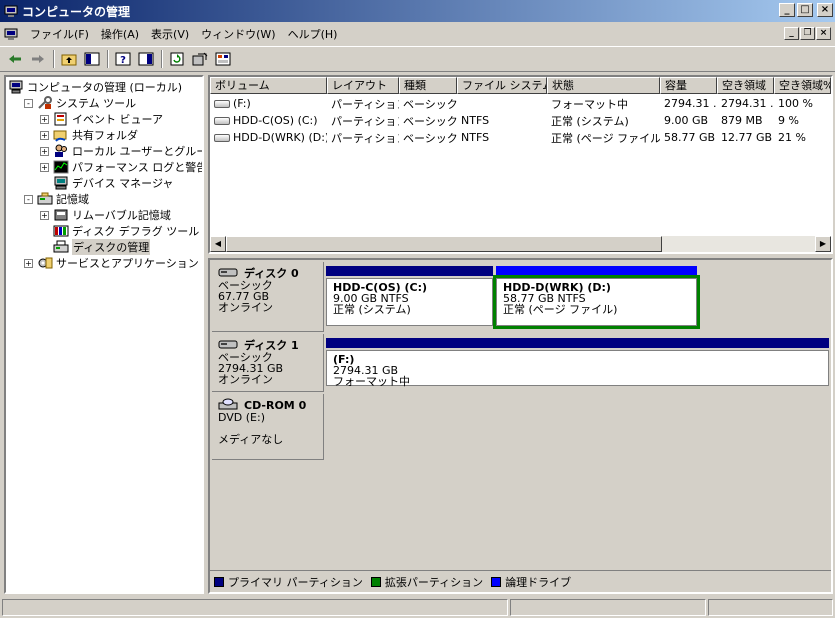 This screenshot has height=618, width=835. I want to click on column-header: ファイル システム, so click(502, 85).